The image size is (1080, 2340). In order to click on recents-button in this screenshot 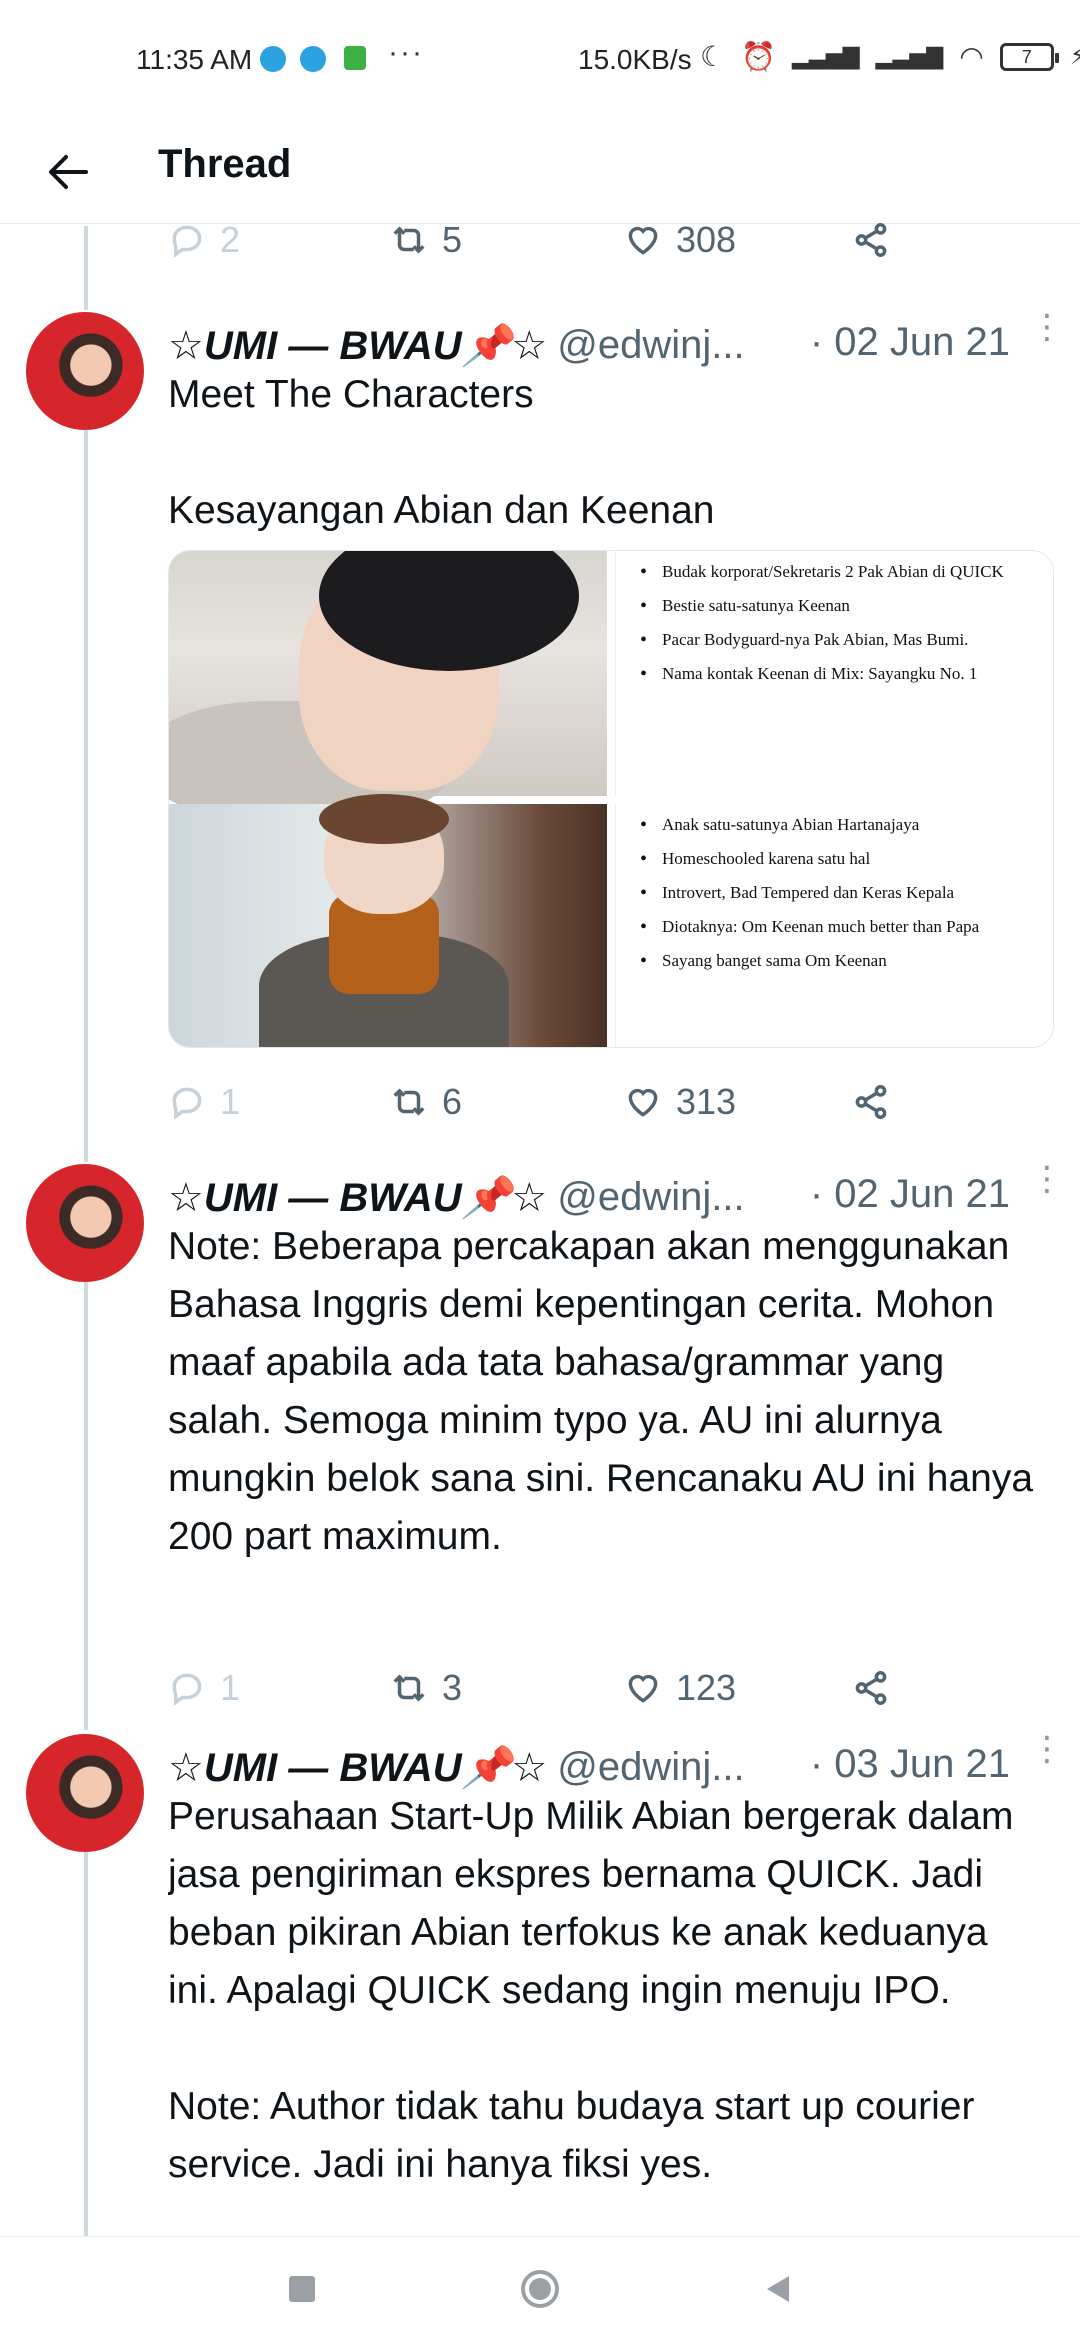, I will do `click(302, 2289)`.